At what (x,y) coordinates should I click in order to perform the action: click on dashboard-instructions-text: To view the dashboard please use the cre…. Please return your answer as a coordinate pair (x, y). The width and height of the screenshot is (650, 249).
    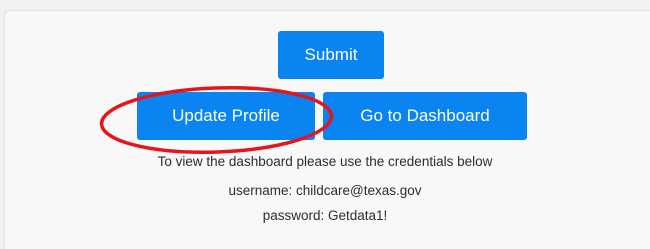
    Looking at the image, I should click on (325, 161).